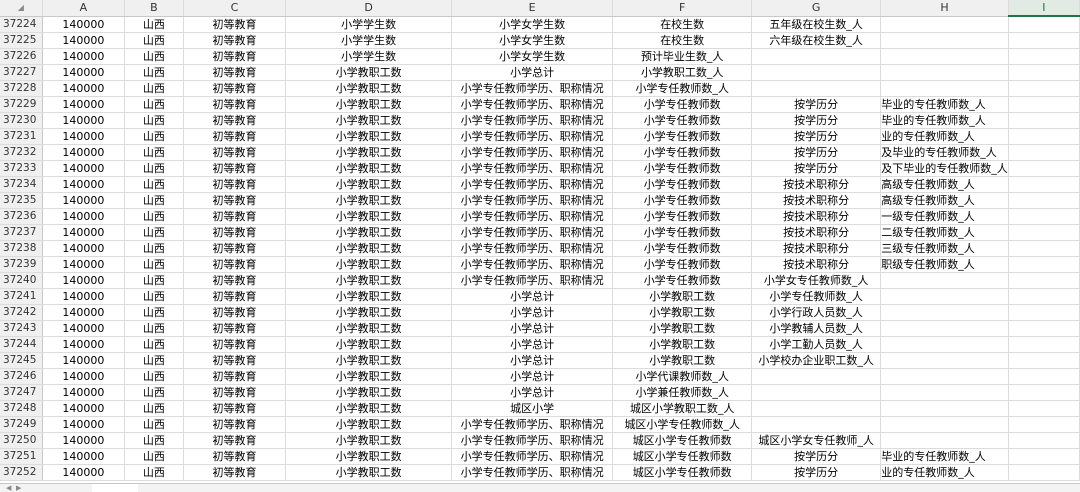 This screenshot has width=1080, height=492. Describe the element at coordinates (532, 8) in the screenshot. I see `column-header-e: E` at that location.